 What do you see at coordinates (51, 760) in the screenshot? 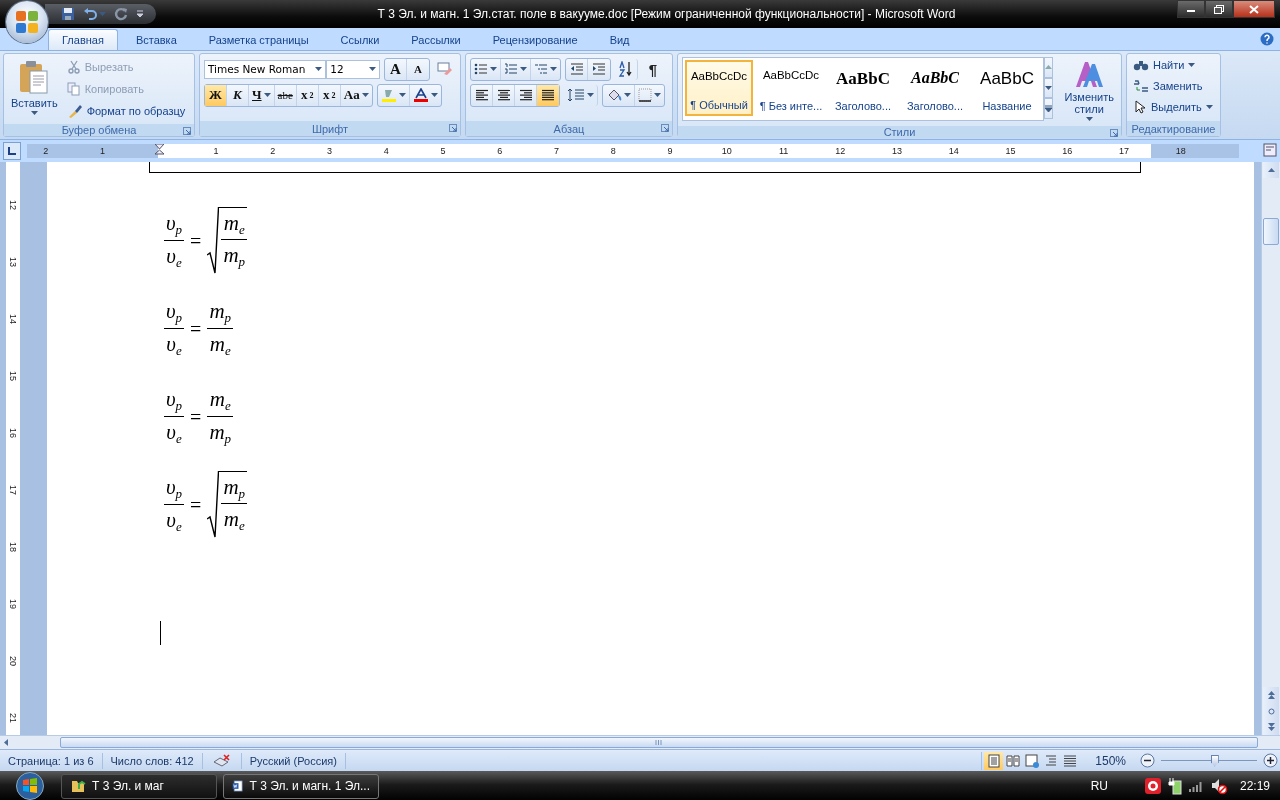
I see `page-count: Страница: 1 из 6` at bounding box center [51, 760].